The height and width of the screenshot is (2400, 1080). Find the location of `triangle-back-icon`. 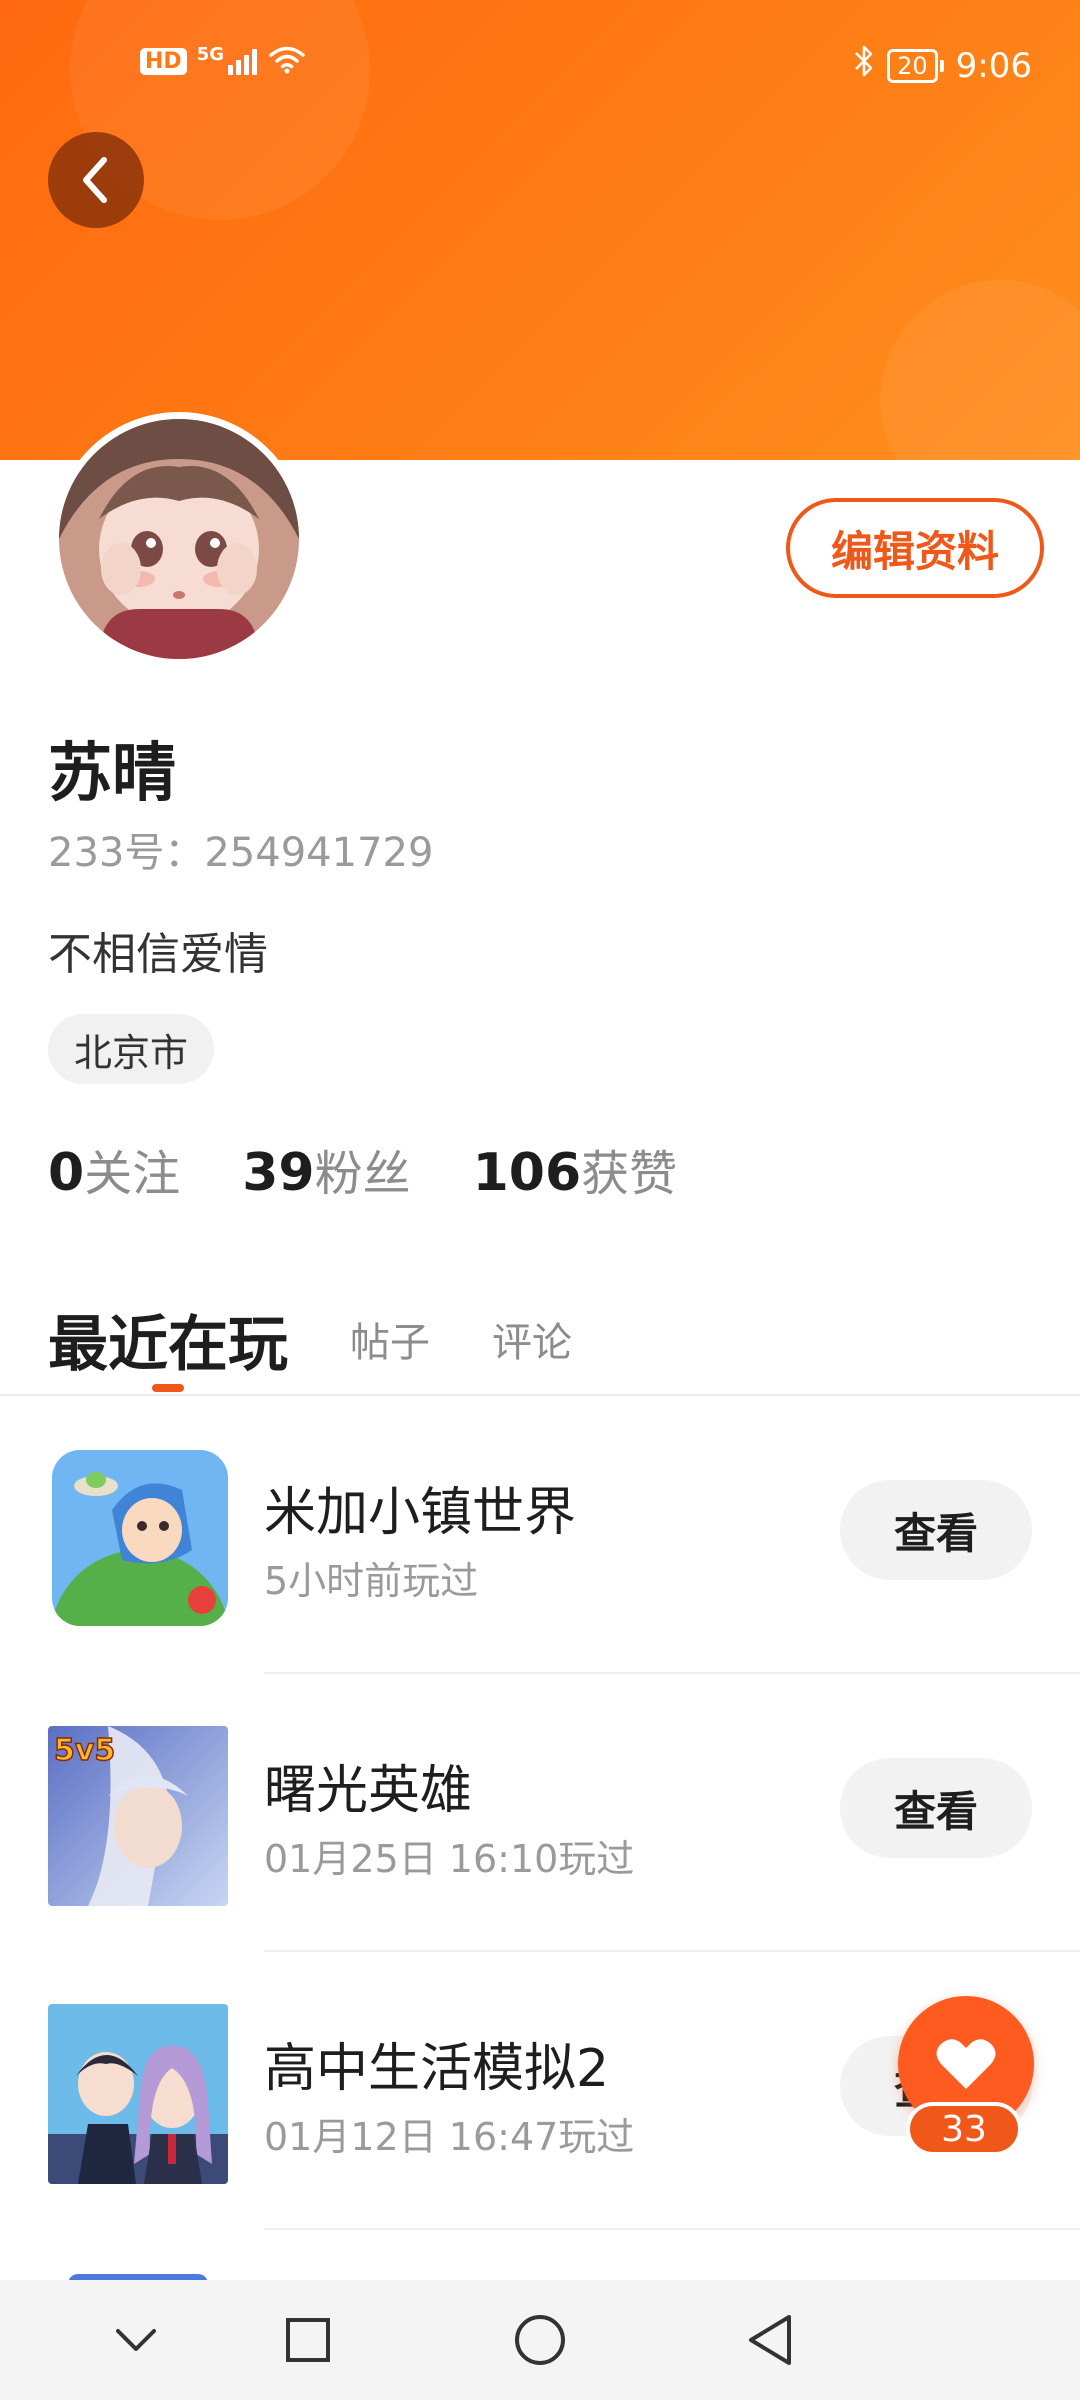

triangle-back-icon is located at coordinates (770, 2340).